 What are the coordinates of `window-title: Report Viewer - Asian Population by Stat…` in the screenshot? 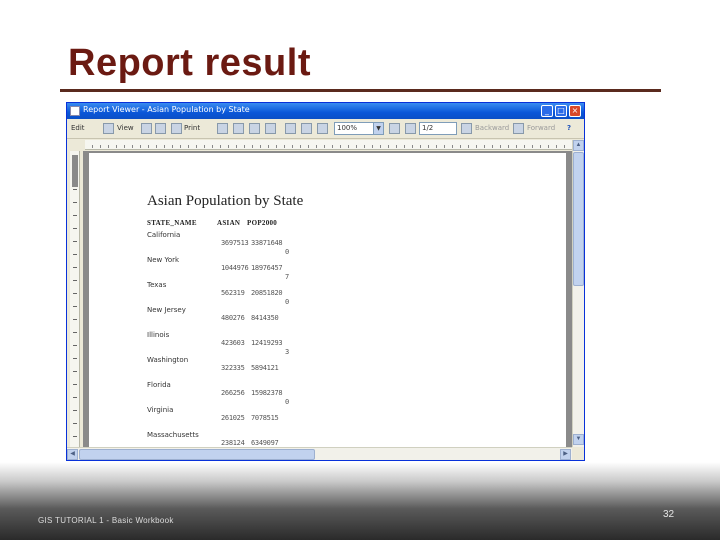 It's located at (166, 109).